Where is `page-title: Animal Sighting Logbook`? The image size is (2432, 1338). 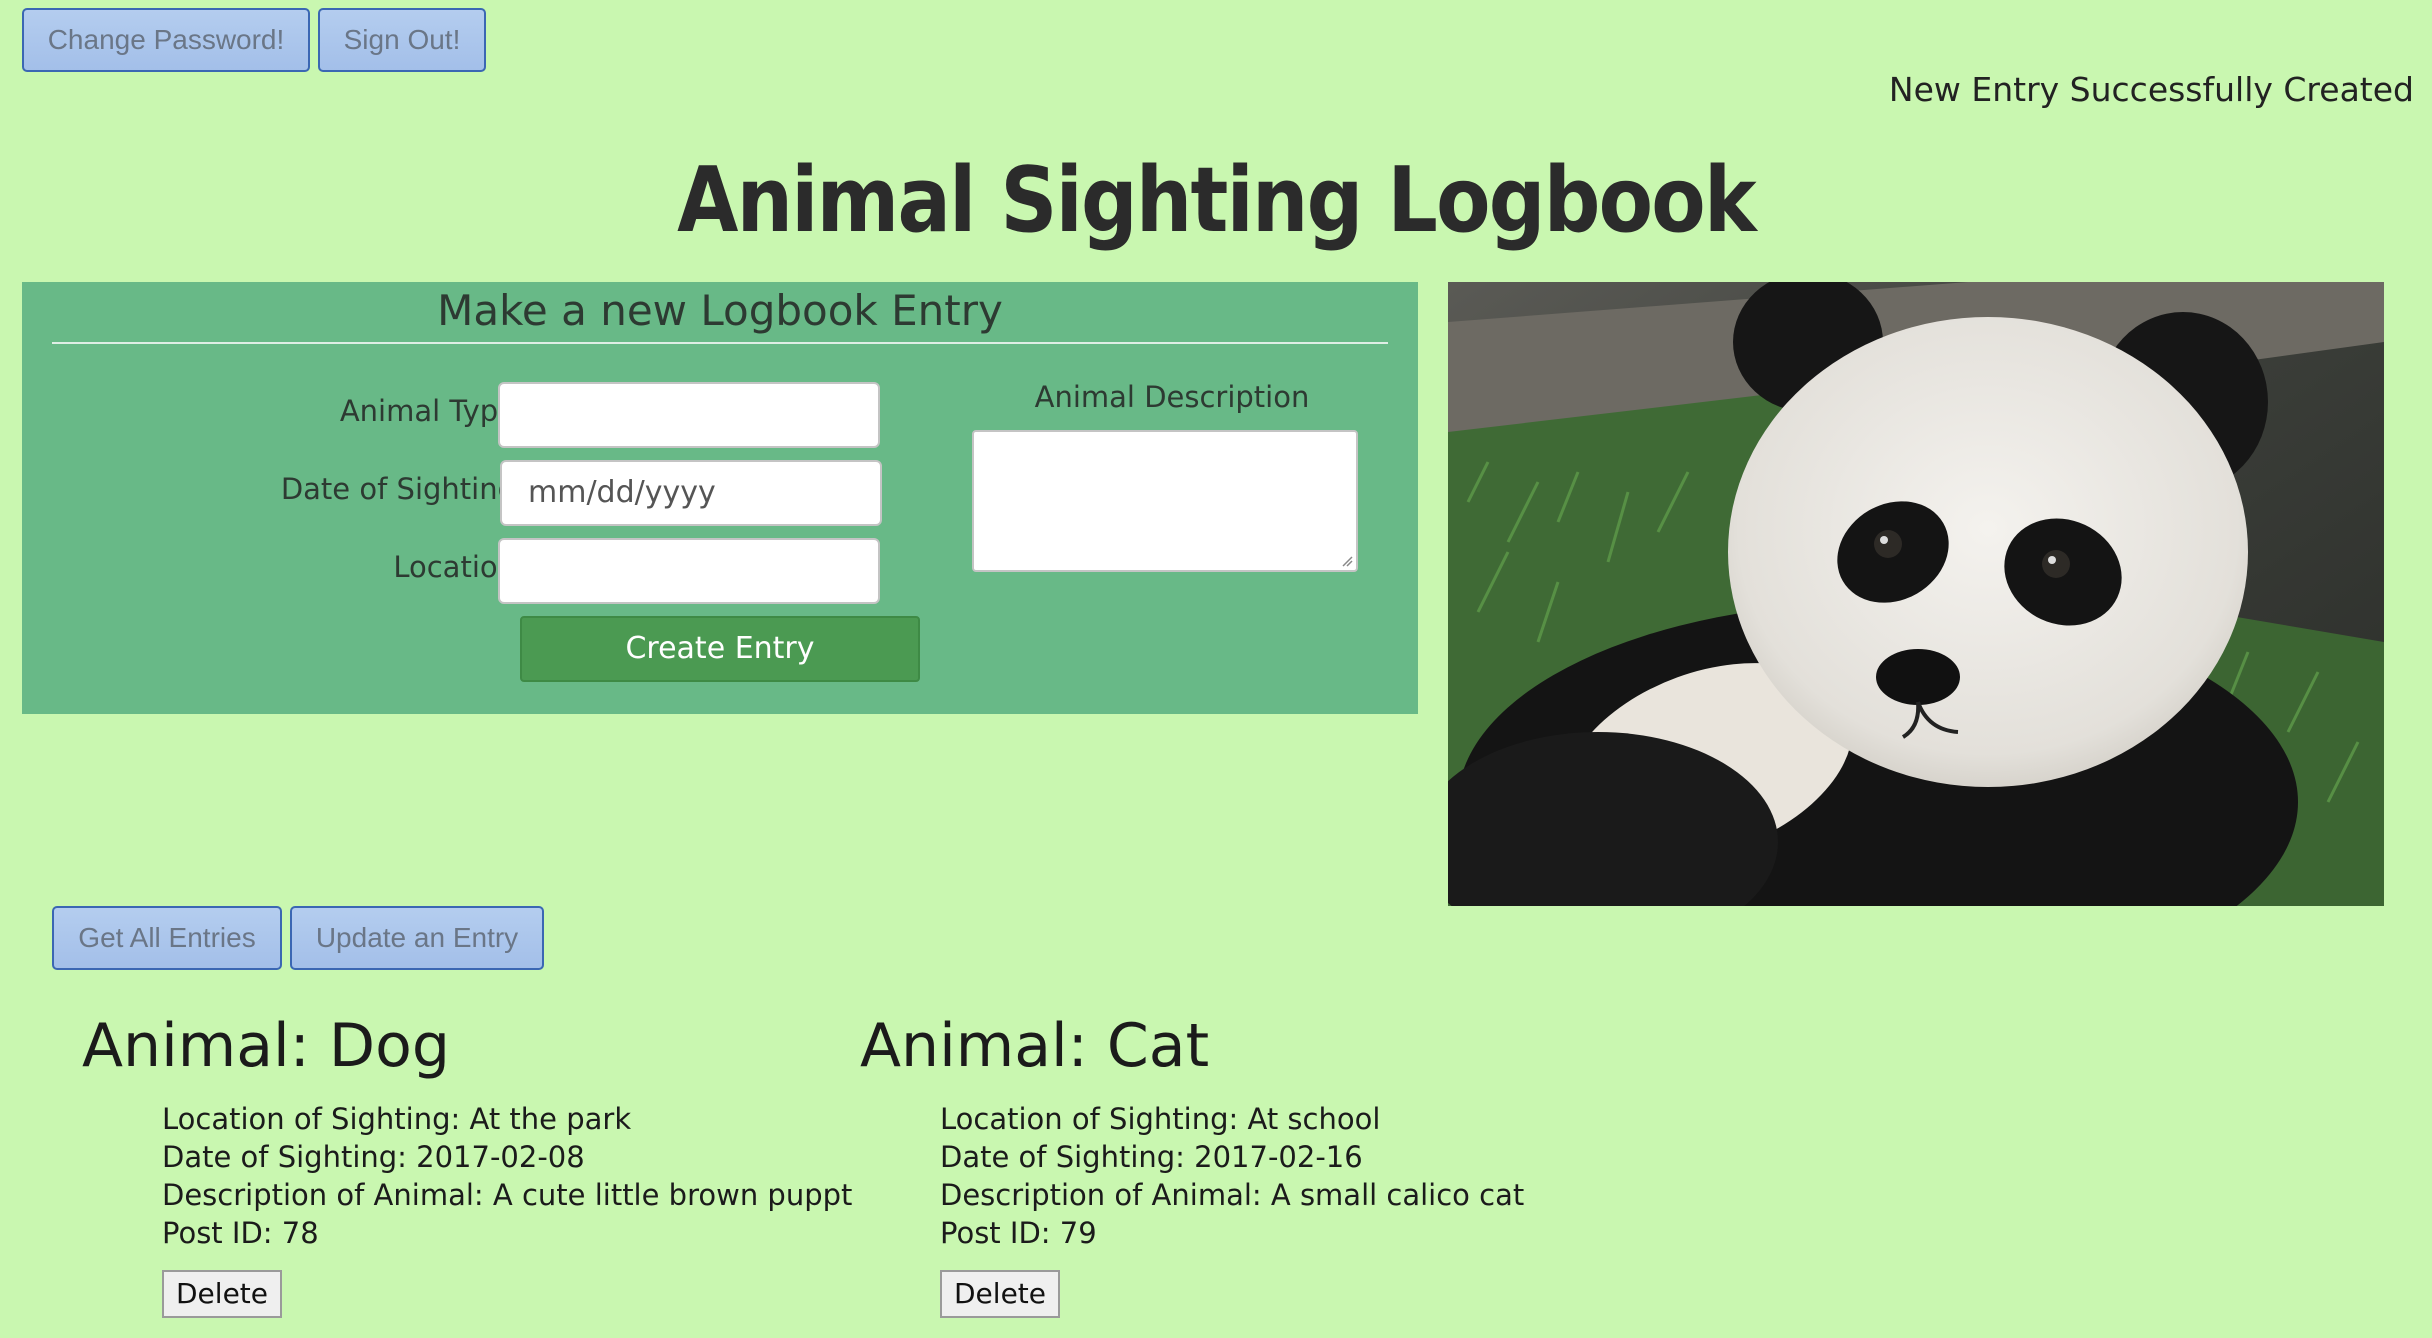 page-title: Animal Sighting Logbook is located at coordinates (1216, 200).